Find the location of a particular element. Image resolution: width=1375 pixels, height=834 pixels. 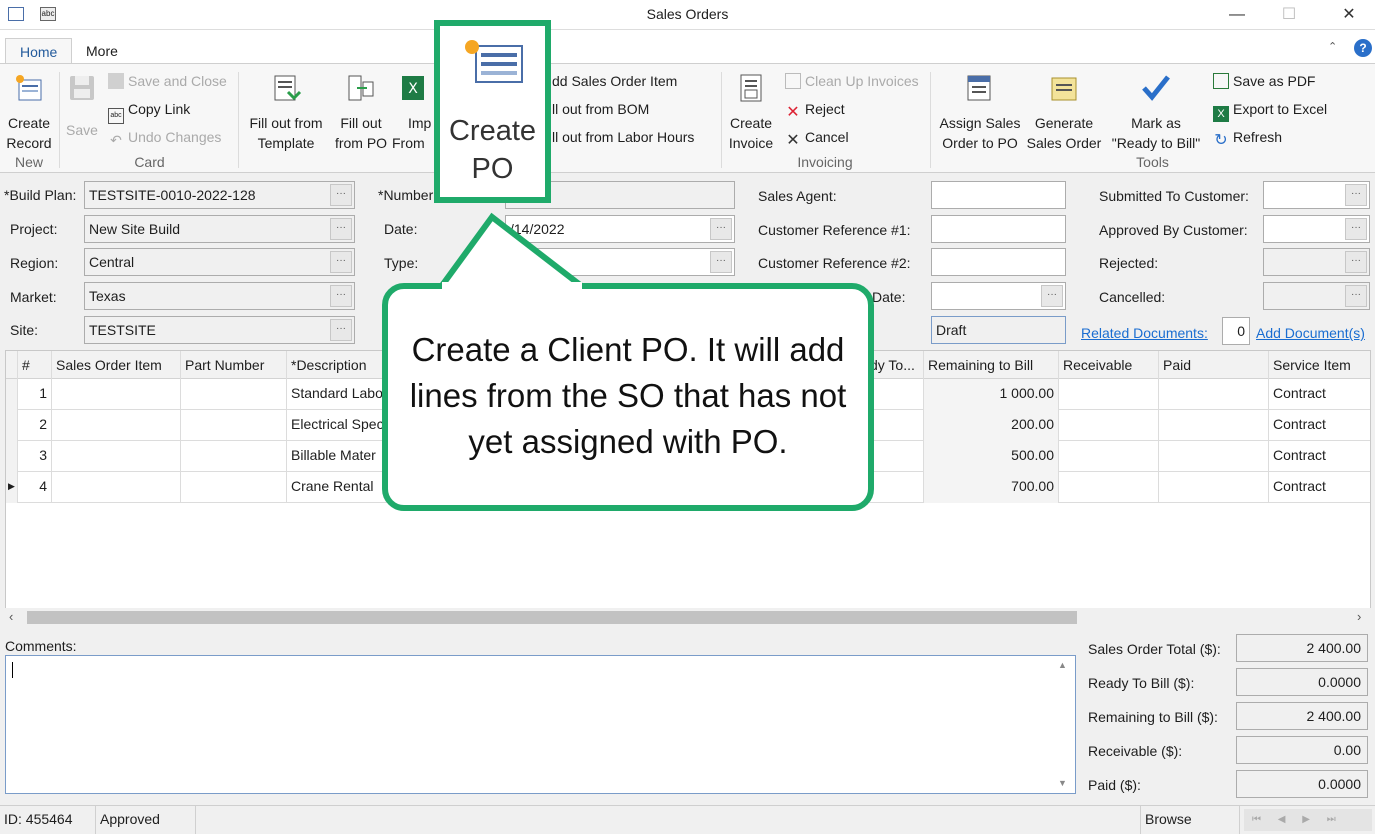

save-button: Save is located at coordinates (82, 106).